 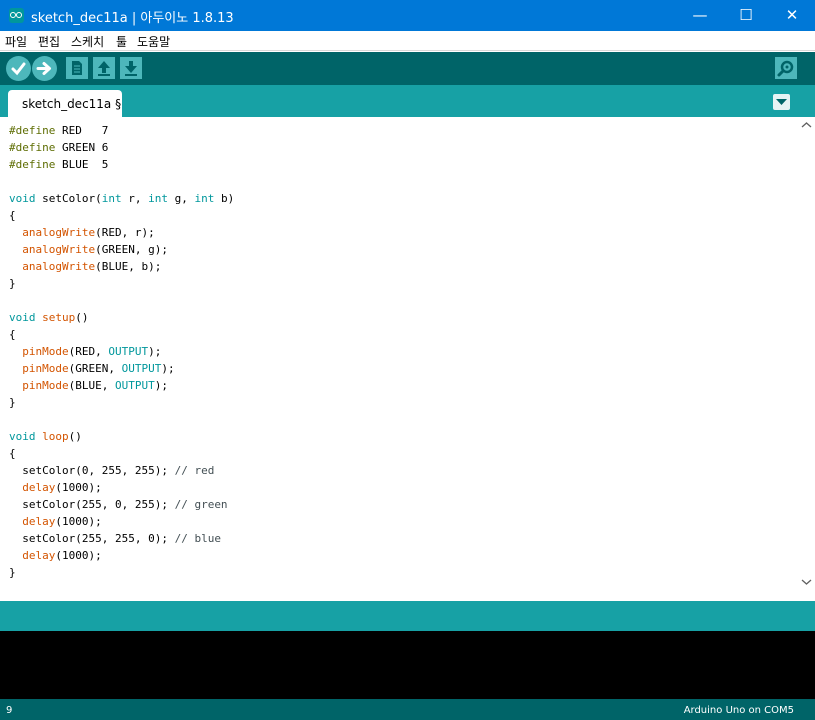 I want to click on code-token: // blue, so click(x=197, y=538).